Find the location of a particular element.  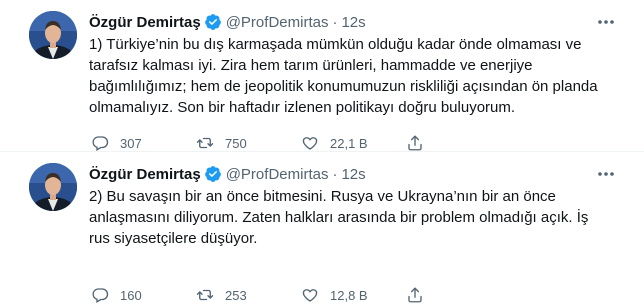

like-button: 22,1 B is located at coordinates (353, 143).